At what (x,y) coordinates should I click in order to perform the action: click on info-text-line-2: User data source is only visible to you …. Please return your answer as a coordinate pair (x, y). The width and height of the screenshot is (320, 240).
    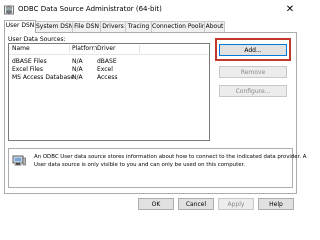
    Looking at the image, I should click on (139, 165).